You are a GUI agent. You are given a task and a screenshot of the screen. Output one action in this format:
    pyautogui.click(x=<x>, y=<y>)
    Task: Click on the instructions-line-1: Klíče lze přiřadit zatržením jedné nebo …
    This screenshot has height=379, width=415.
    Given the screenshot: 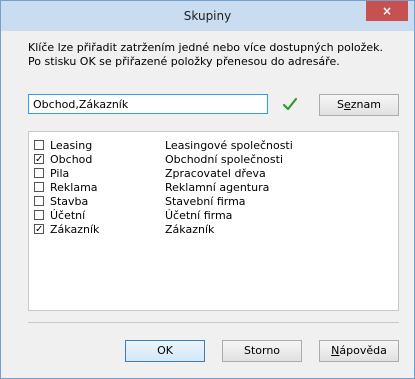 What is the action you would take?
    pyautogui.click(x=206, y=47)
    